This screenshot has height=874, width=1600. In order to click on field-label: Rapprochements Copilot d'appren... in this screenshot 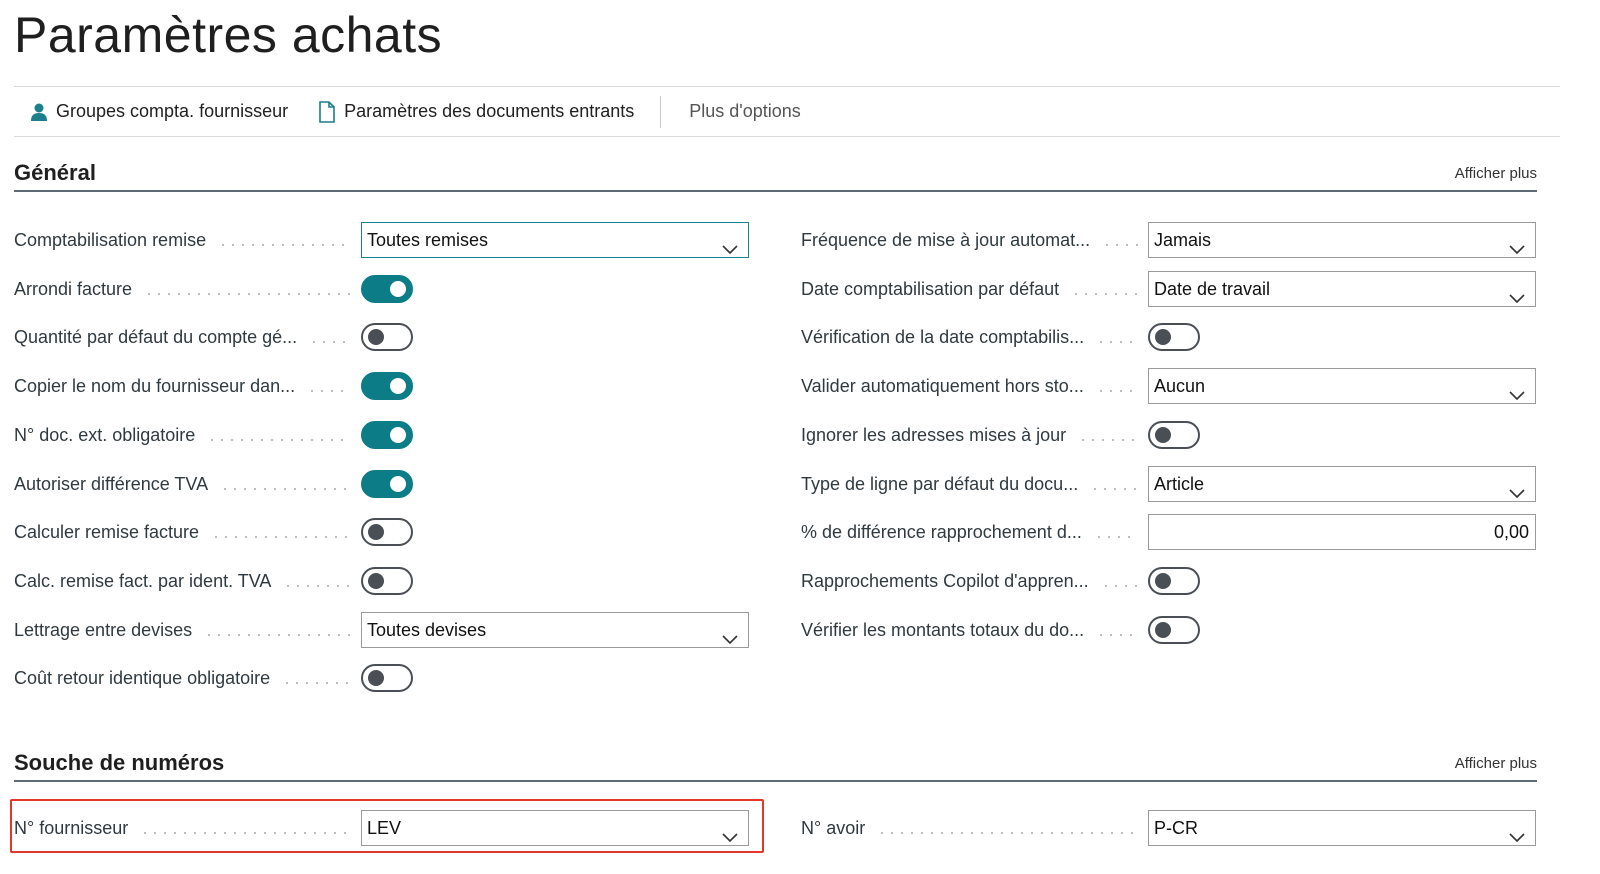, I will do `click(945, 580)`.